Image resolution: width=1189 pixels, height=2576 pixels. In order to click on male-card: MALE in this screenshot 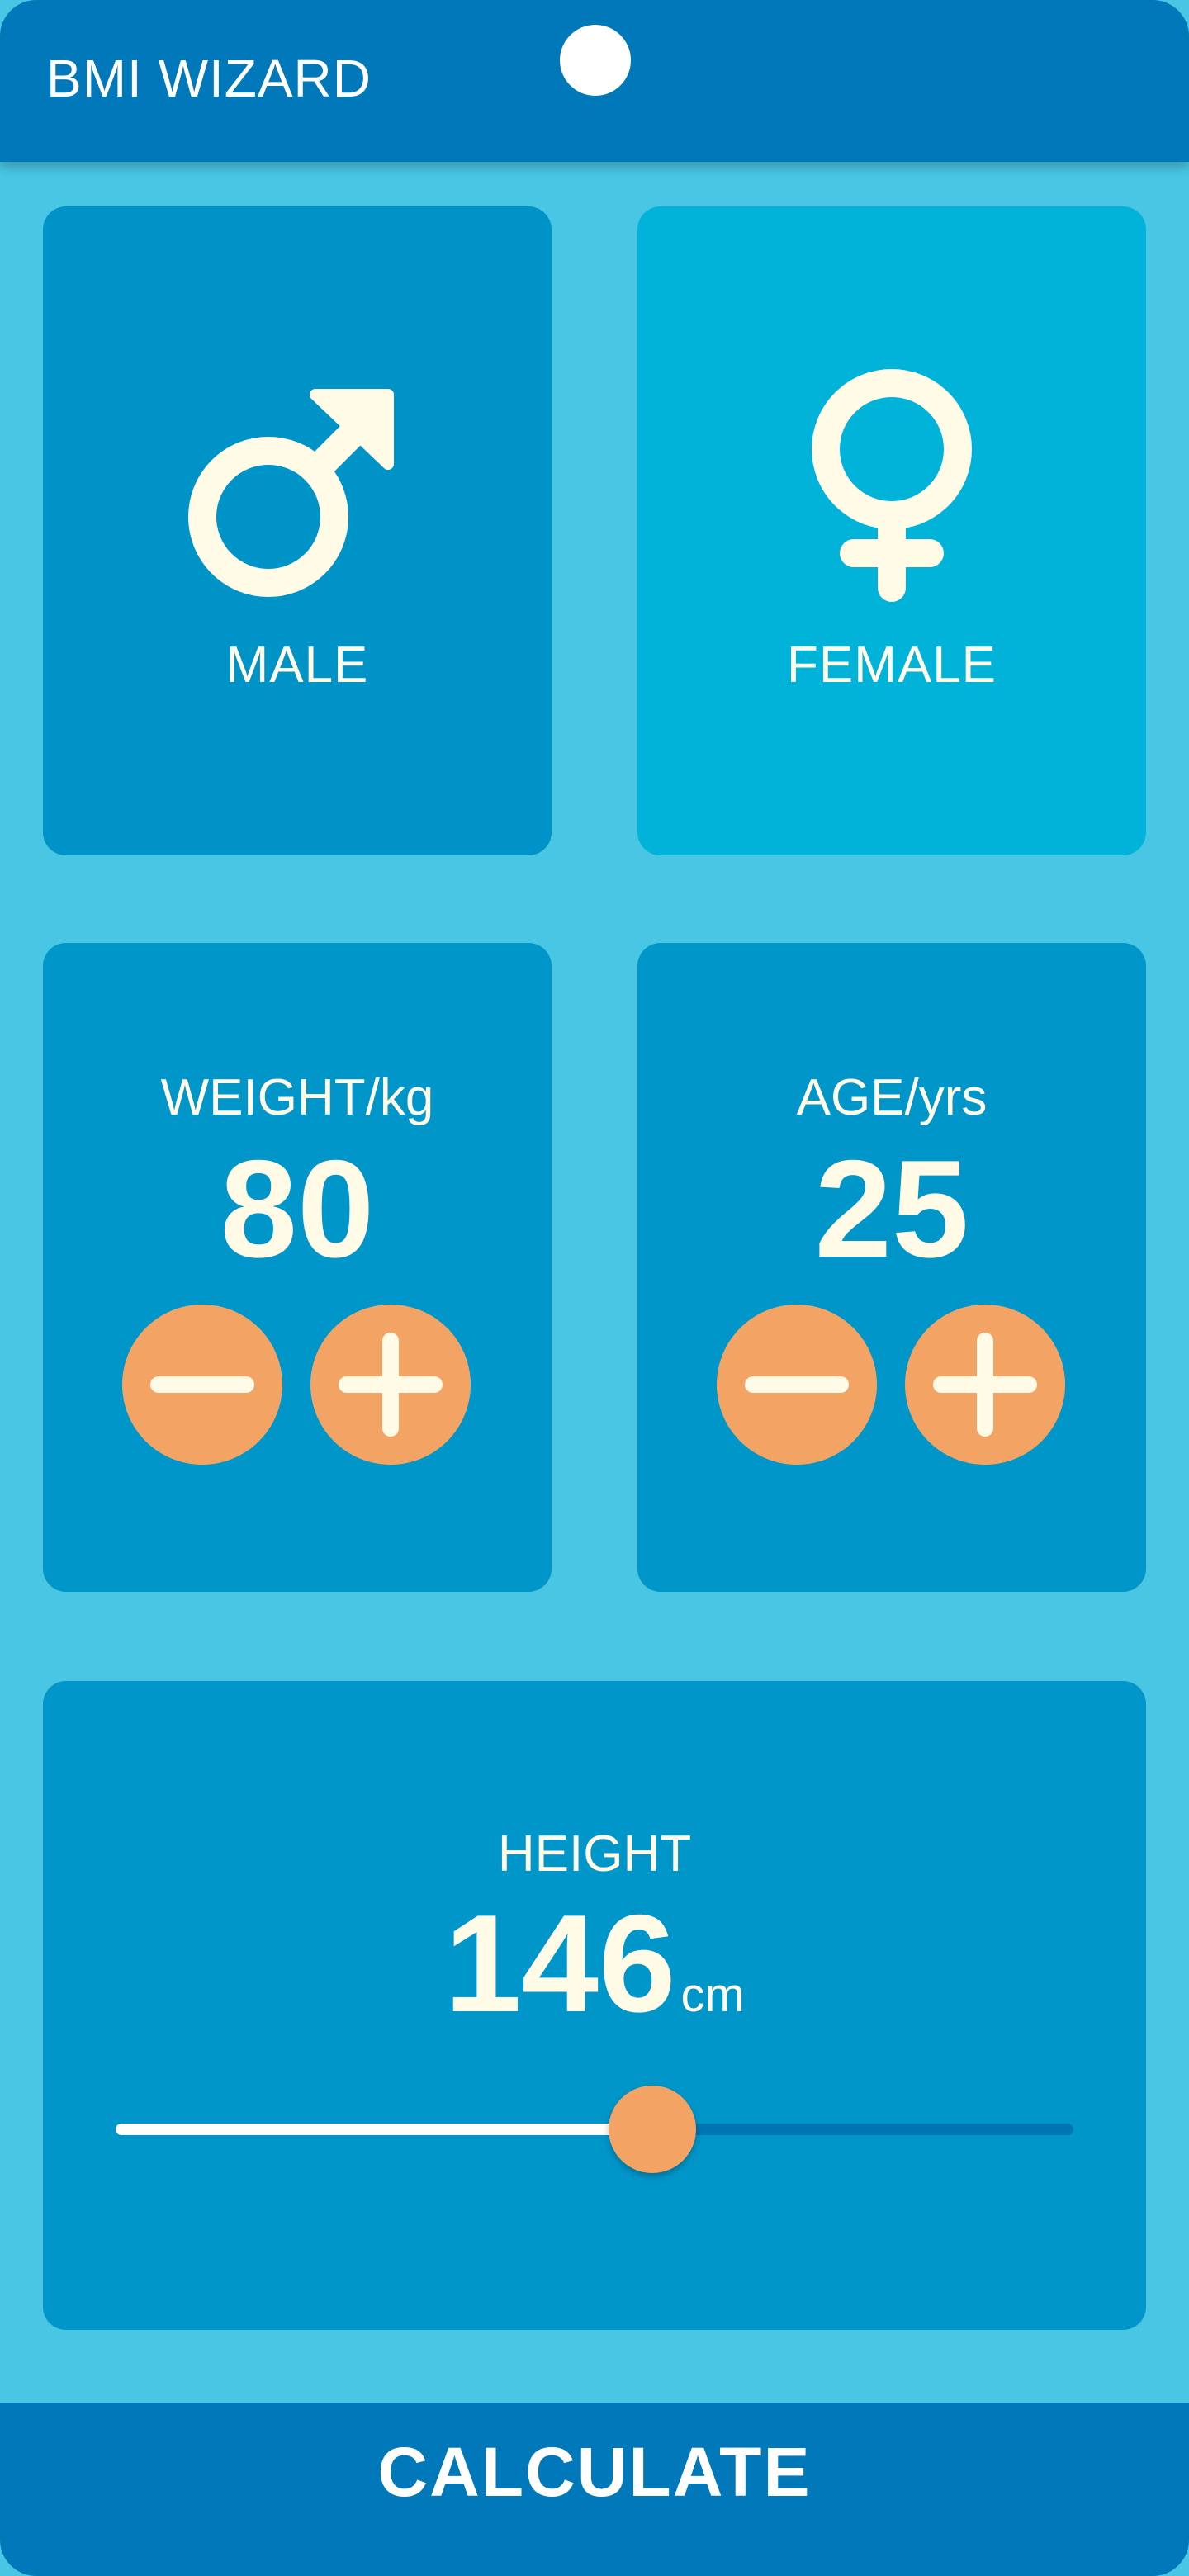, I will do `click(297, 530)`.